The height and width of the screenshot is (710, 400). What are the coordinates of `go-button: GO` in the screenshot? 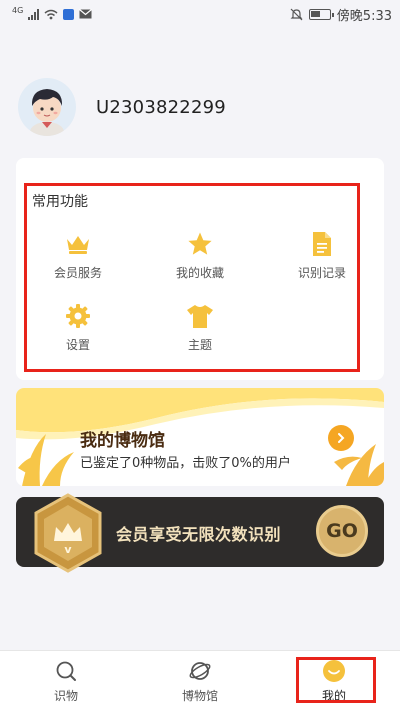 It's located at (342, 531).